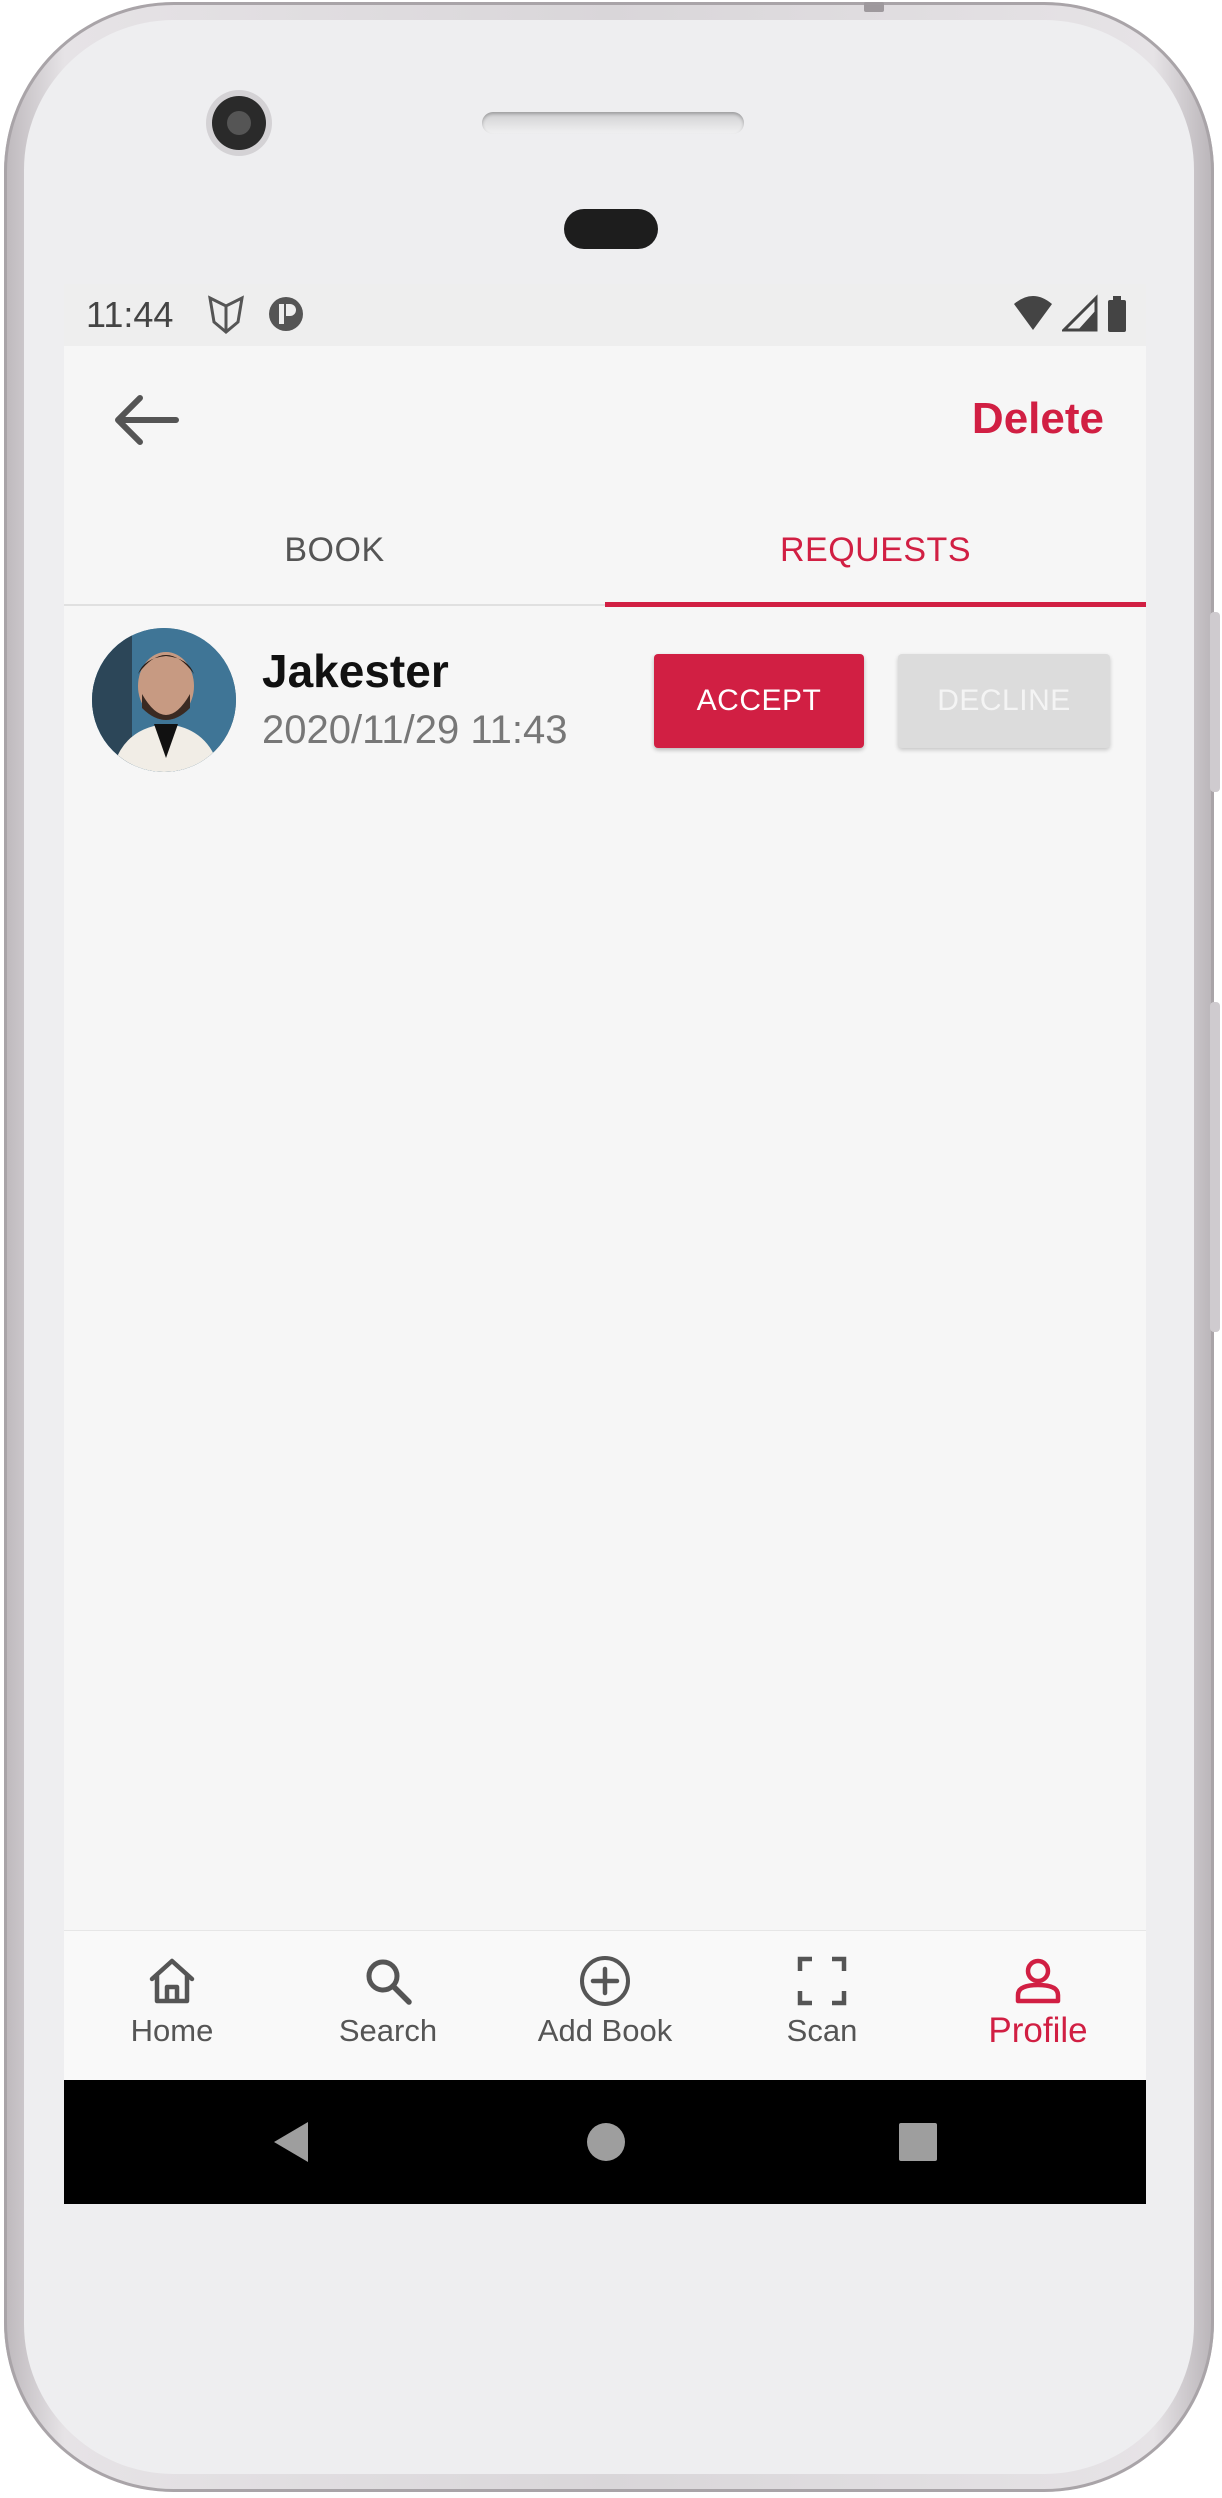 The height and width of the screenshot is (2498, 1222). What do you see at coordinates (226, 314) in the screenshot?
I see `shield-app-icon` at bounding box center [226, 314].